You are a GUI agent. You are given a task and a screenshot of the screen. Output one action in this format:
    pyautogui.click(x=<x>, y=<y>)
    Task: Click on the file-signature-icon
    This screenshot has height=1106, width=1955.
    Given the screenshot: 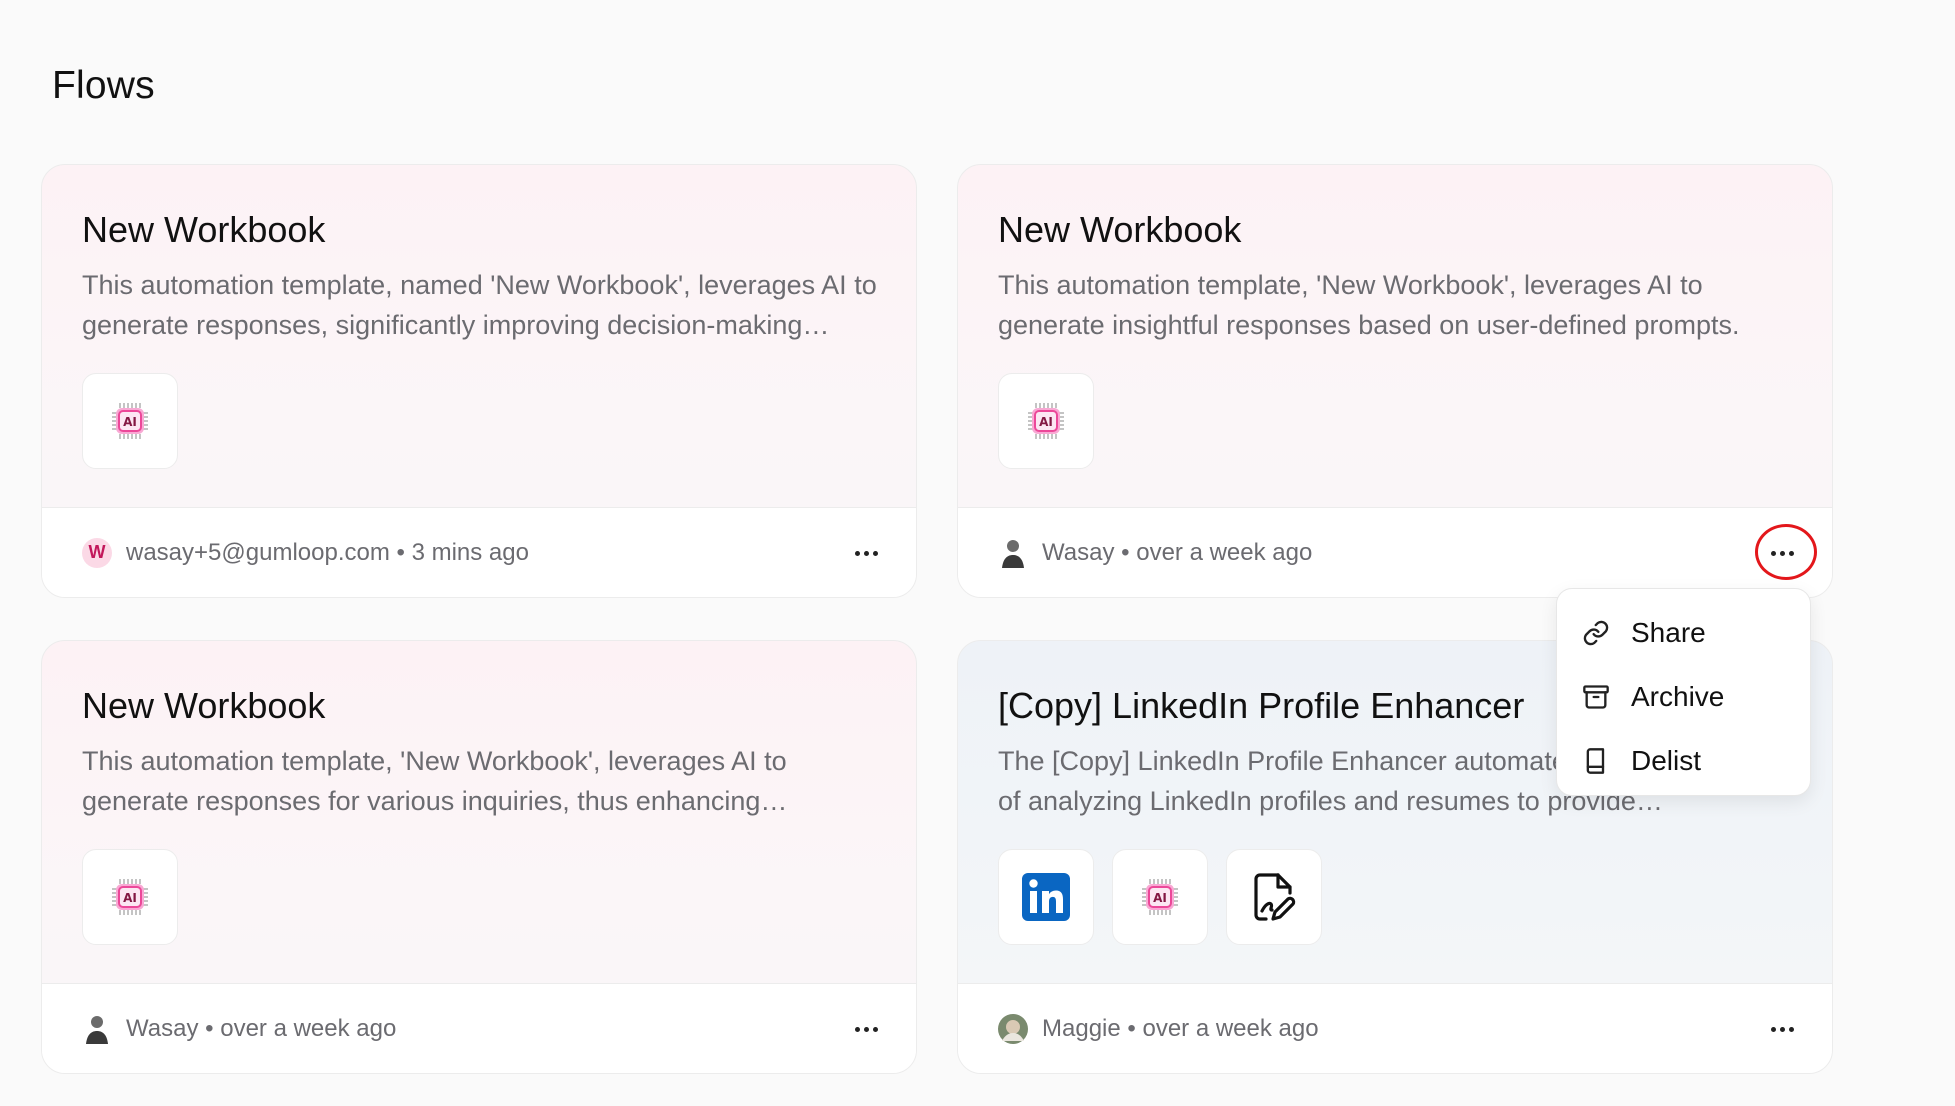 What is the action you would take?
    pyautogui.click(x=1274, y=897)
    